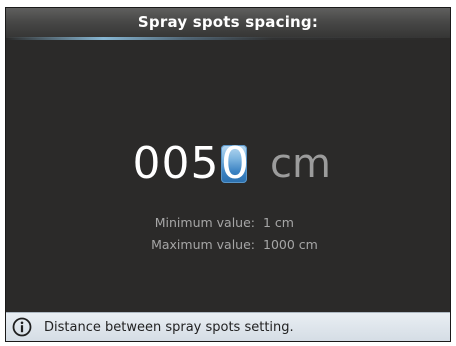 The image size is (456, 346). I want to click on min-value: 1 cm, so click(278, 222).